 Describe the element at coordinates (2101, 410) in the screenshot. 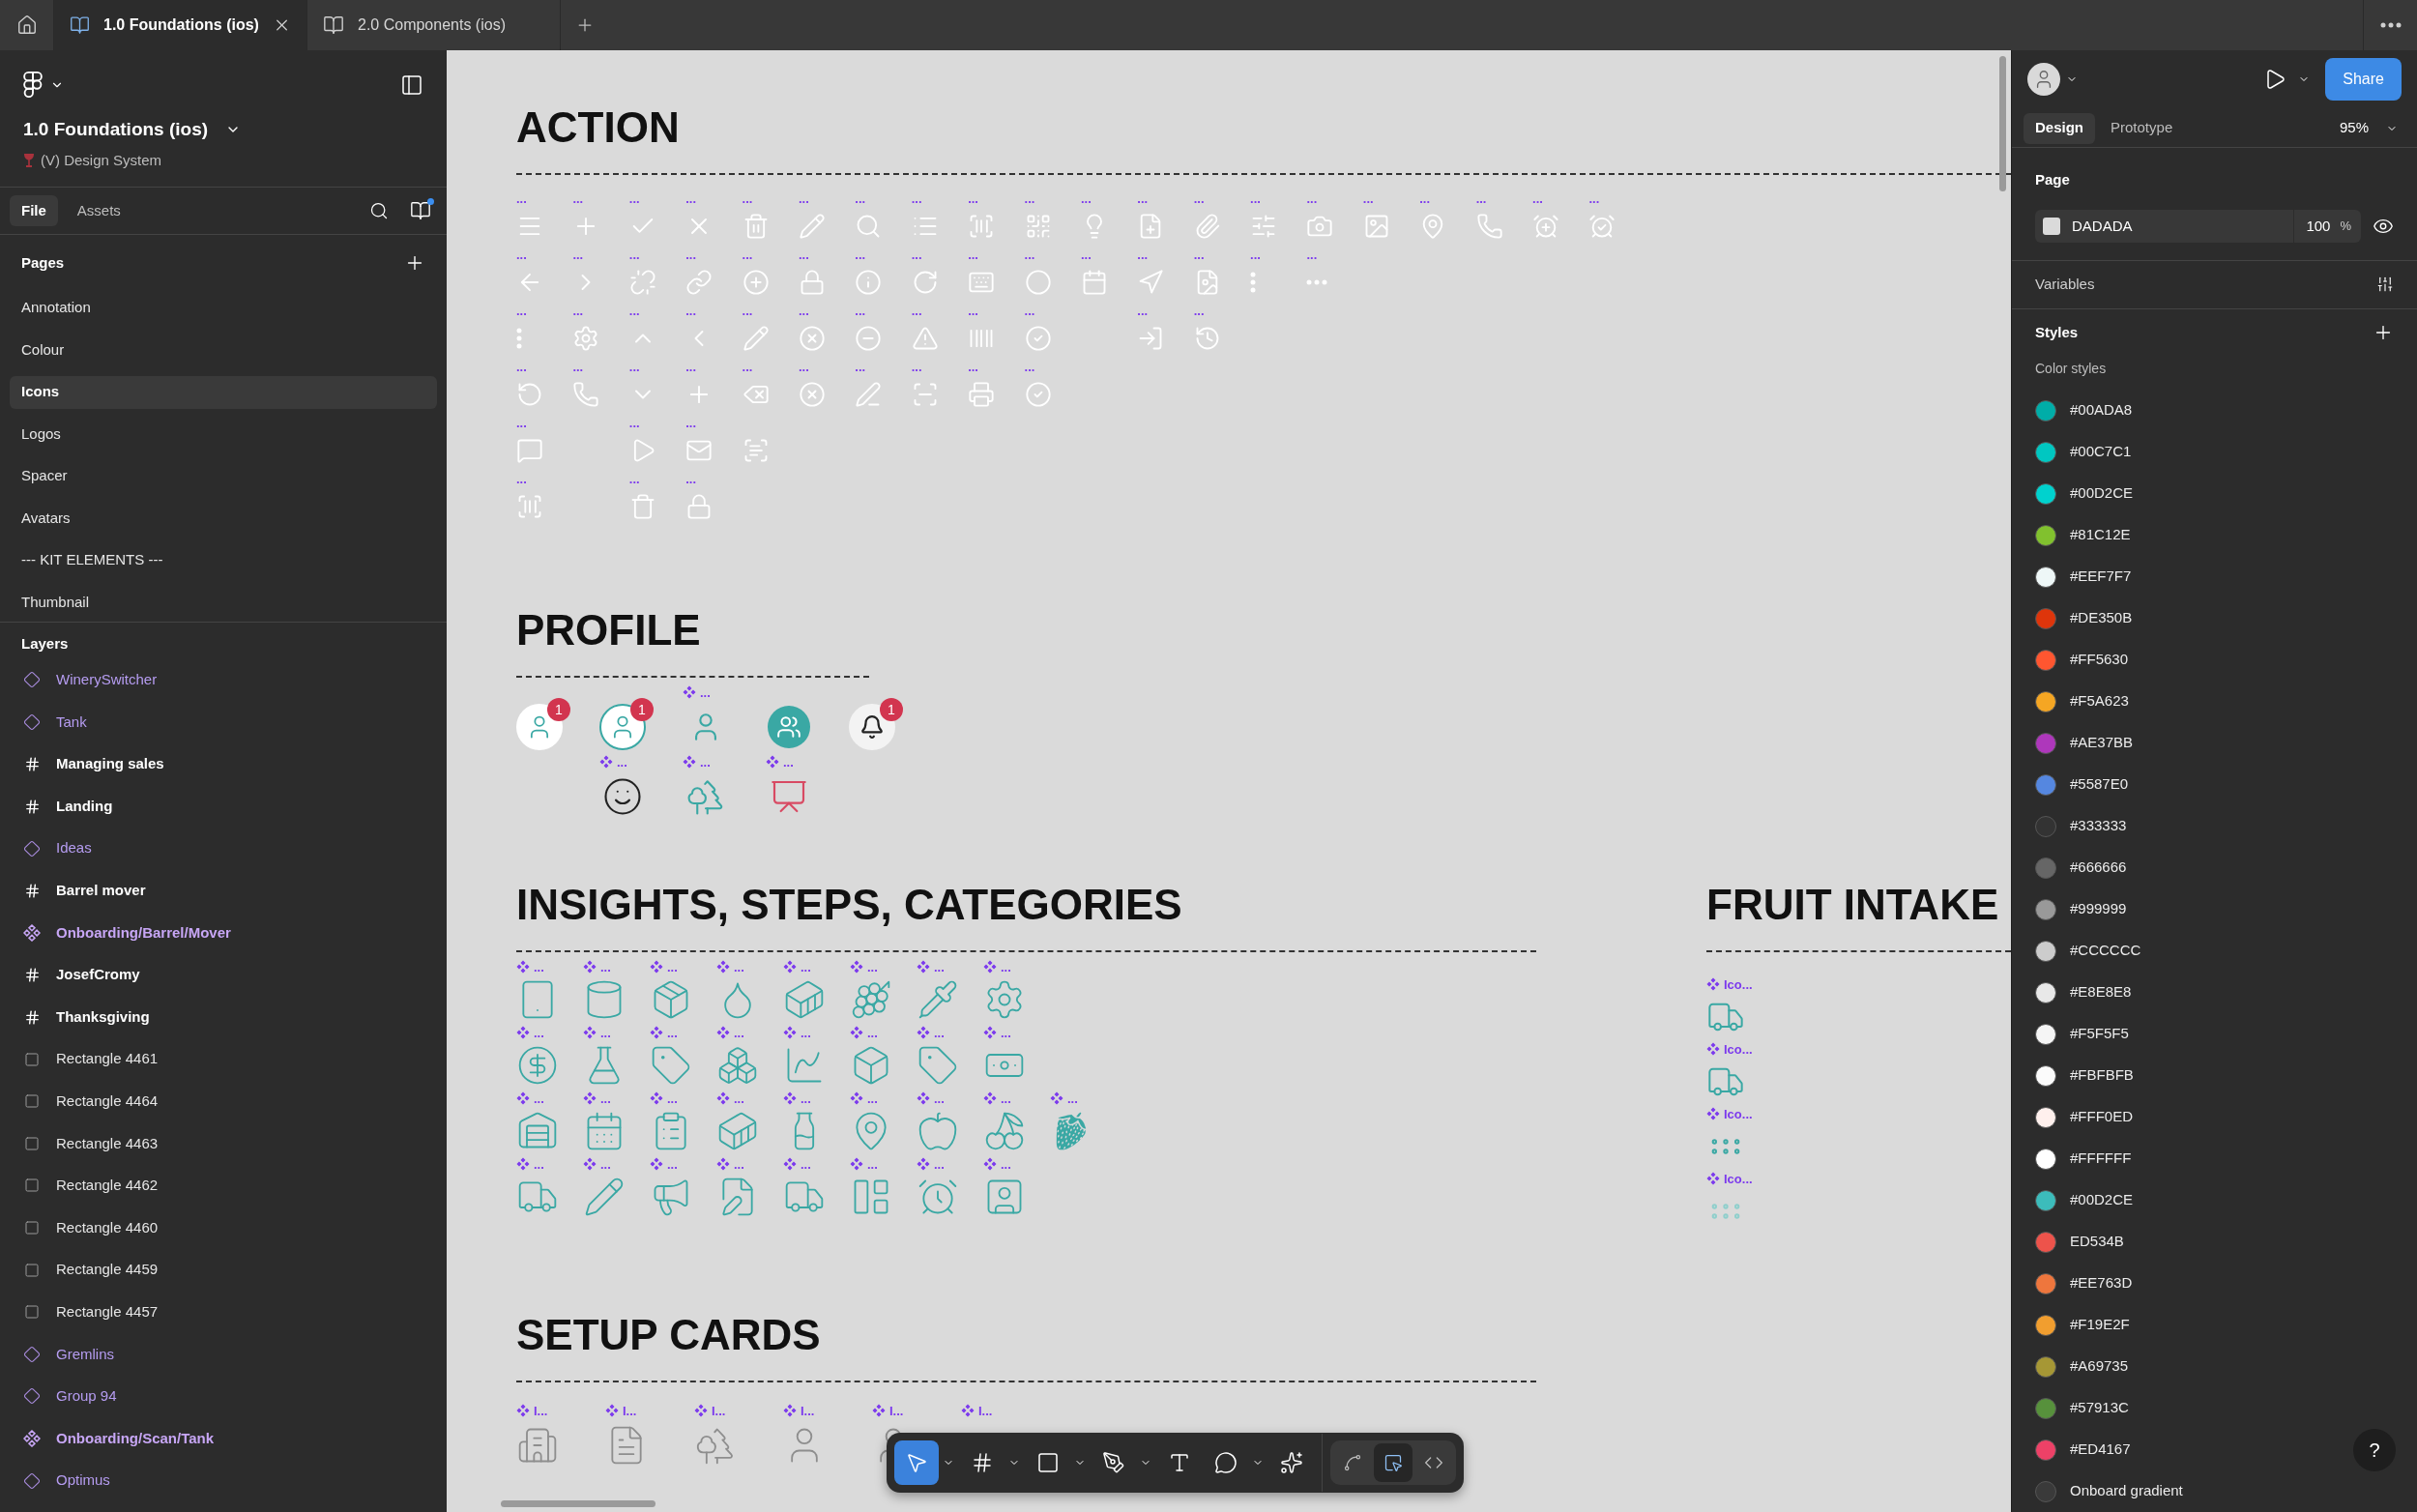

I see `color-style-name: #00ADA8` at that location.